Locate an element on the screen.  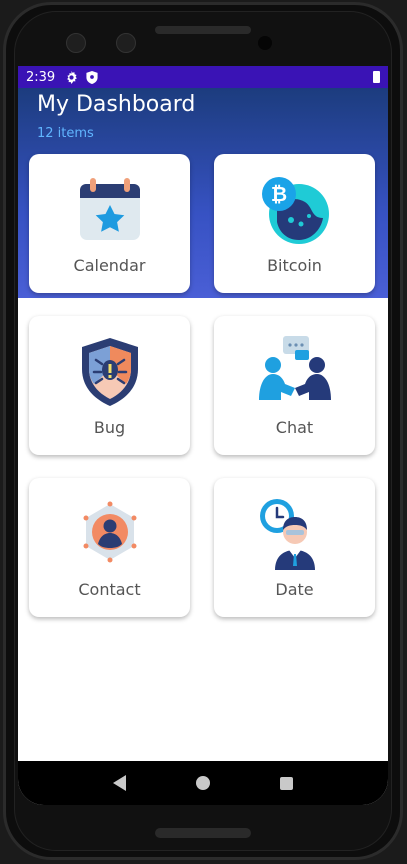
card-date: Date is located at coordinates (294, 547).